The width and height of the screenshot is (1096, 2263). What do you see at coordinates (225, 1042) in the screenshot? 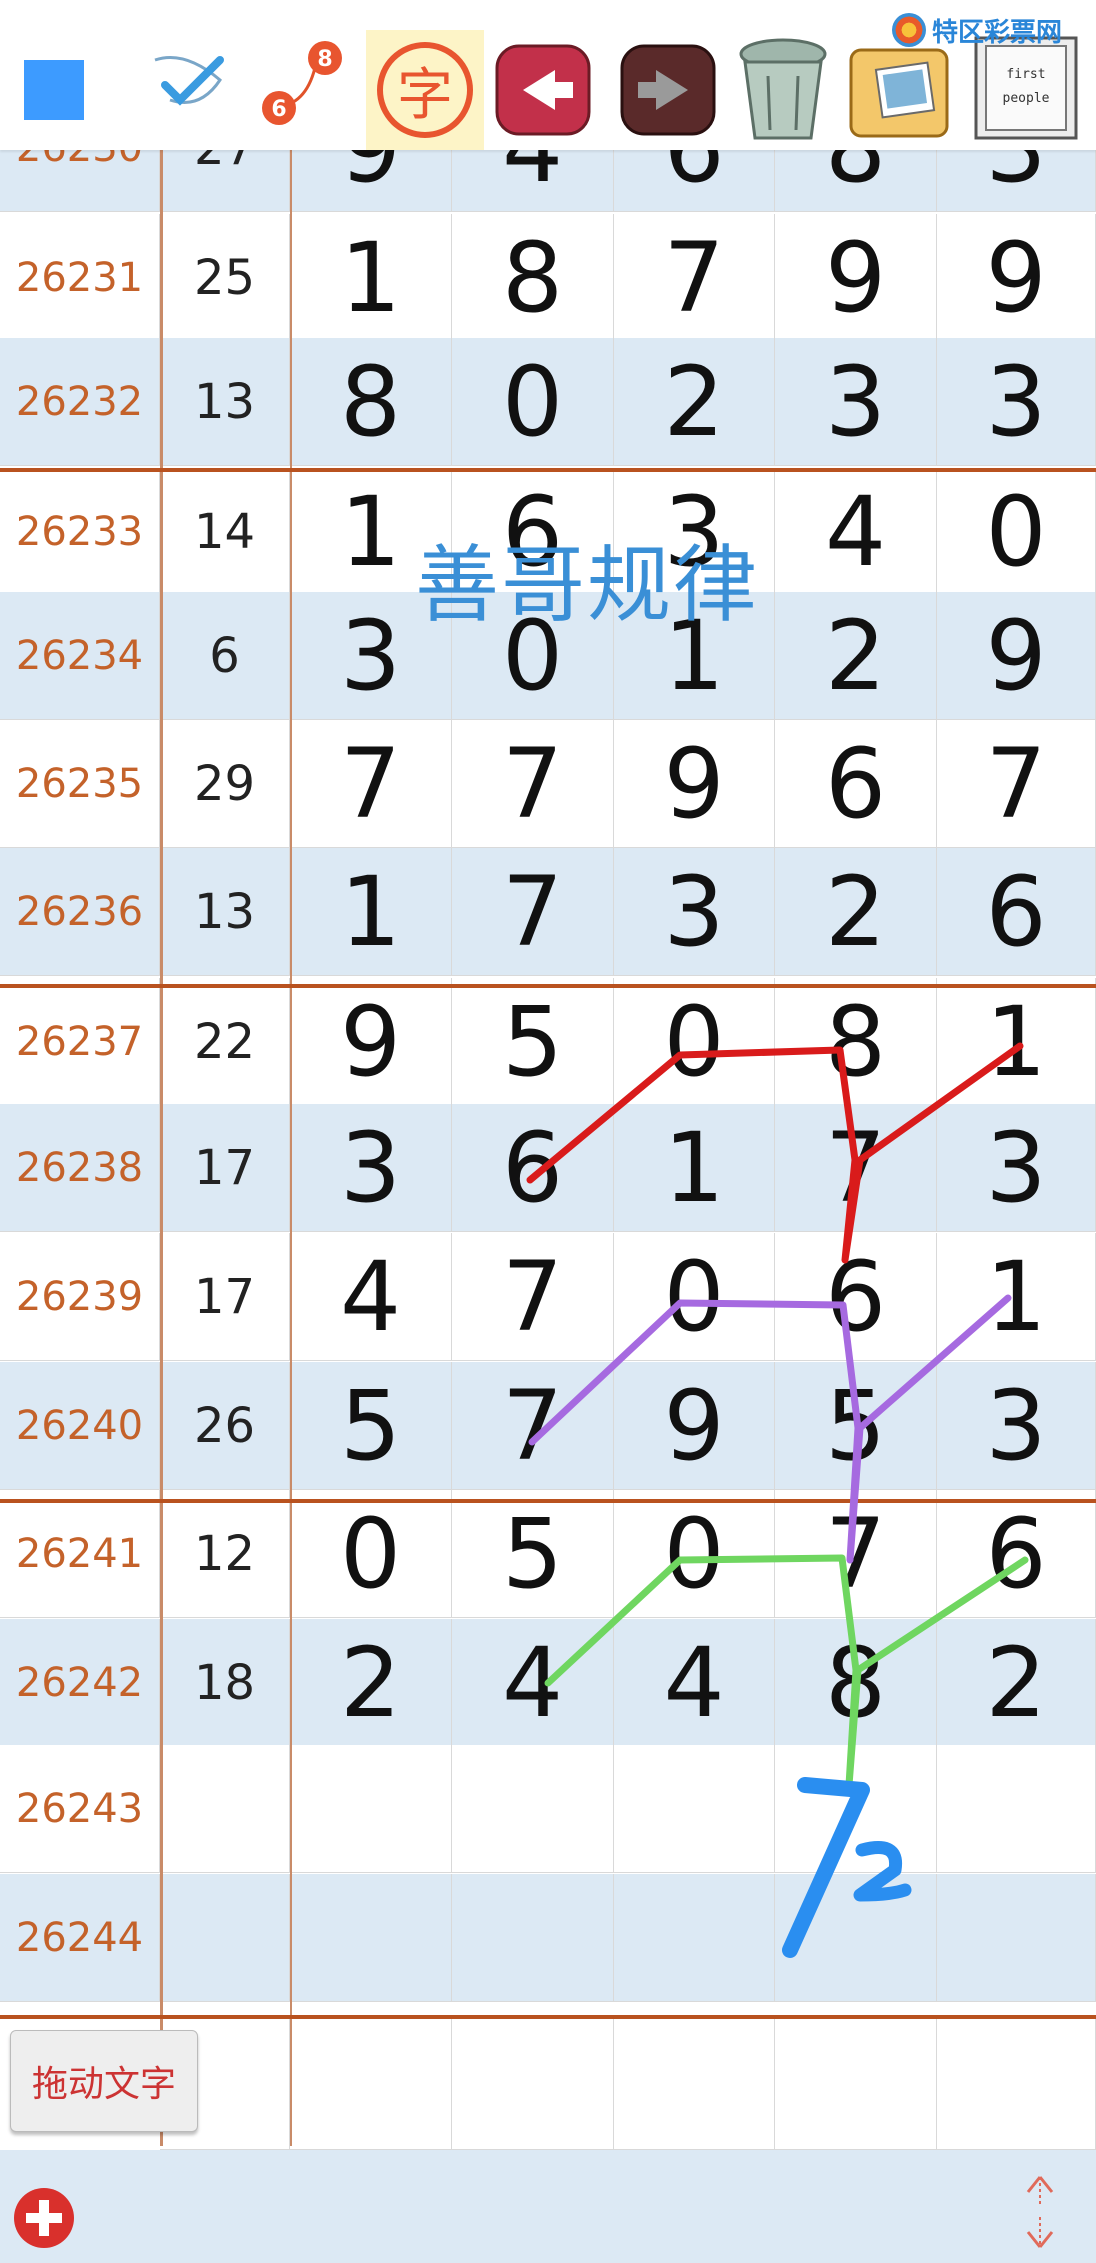
I see `sum-cell: 22` at bounding box center [225, 1042].